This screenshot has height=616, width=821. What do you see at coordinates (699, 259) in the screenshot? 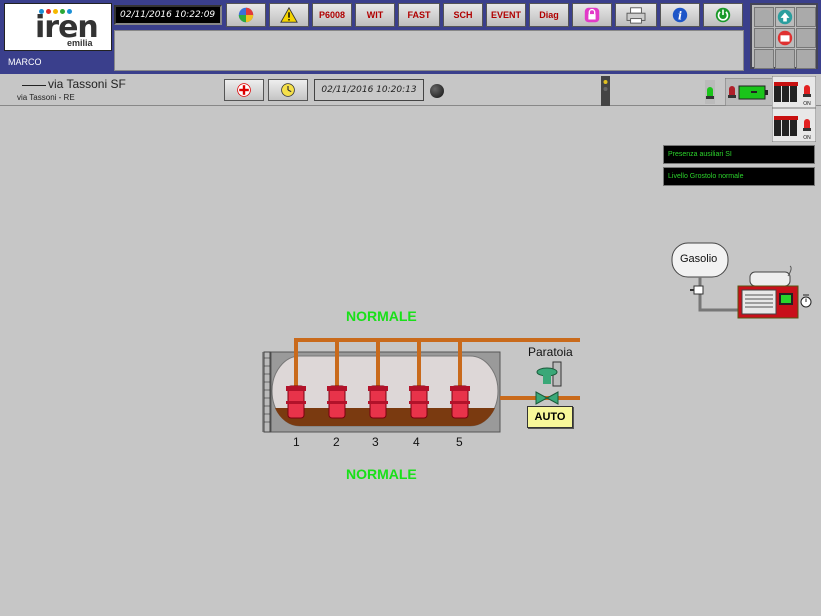
I see `diesel-tank-label: Gasolio` at bounding box center [699, 259].